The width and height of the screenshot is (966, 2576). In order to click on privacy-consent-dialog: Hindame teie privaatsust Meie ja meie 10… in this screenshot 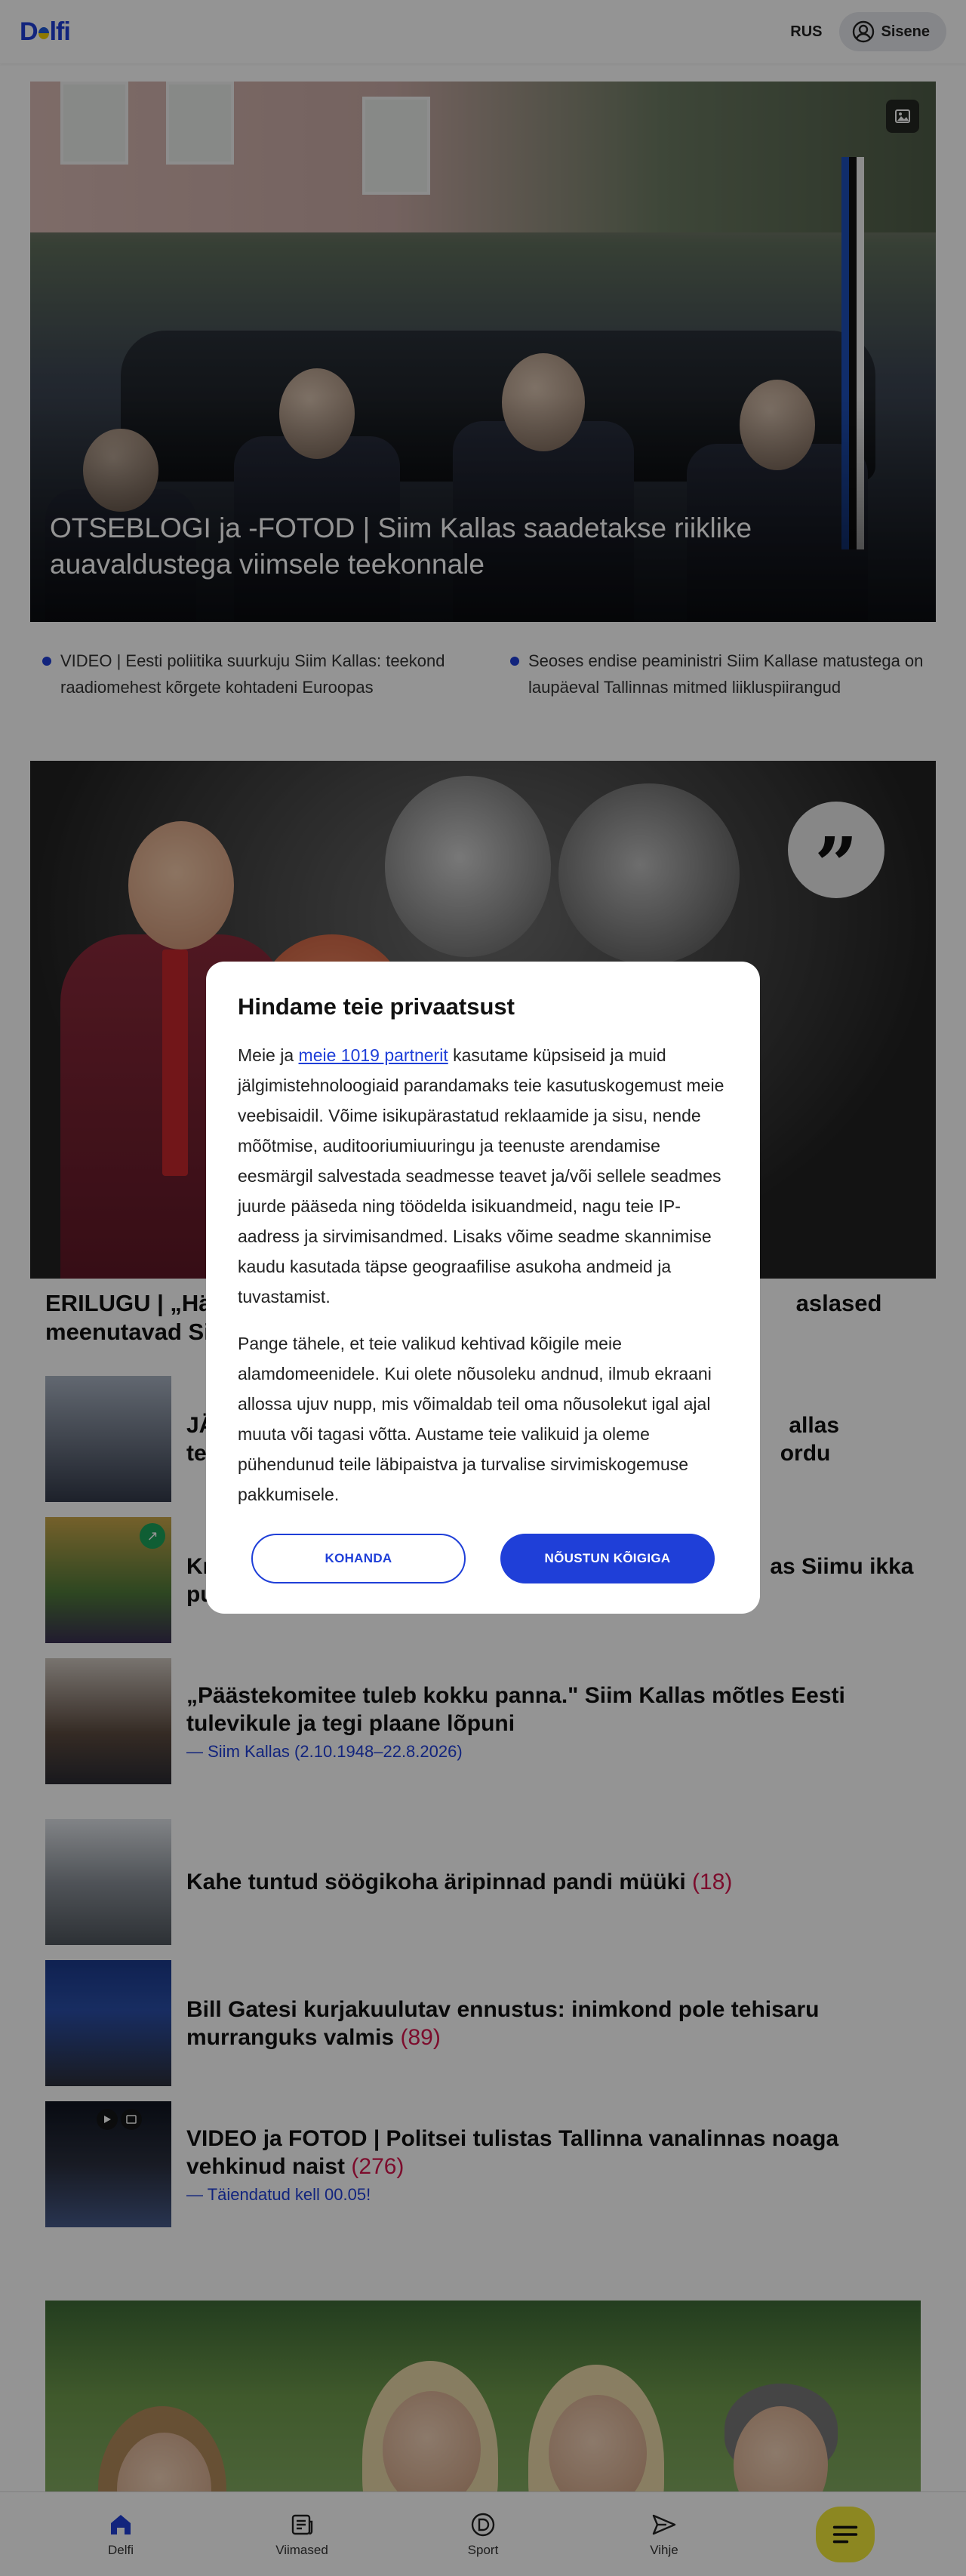, I will do `click(483, 1288)`.